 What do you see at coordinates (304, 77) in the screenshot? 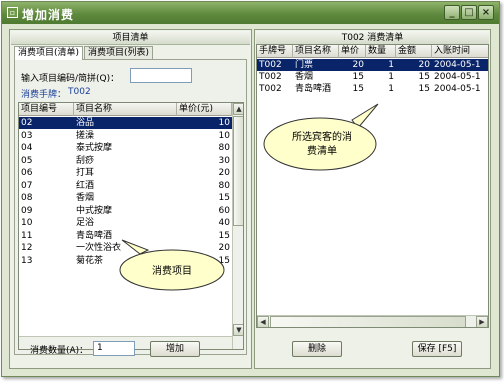
I see `consumption-cell-name: 香烟` at bounding box center [304, 77].